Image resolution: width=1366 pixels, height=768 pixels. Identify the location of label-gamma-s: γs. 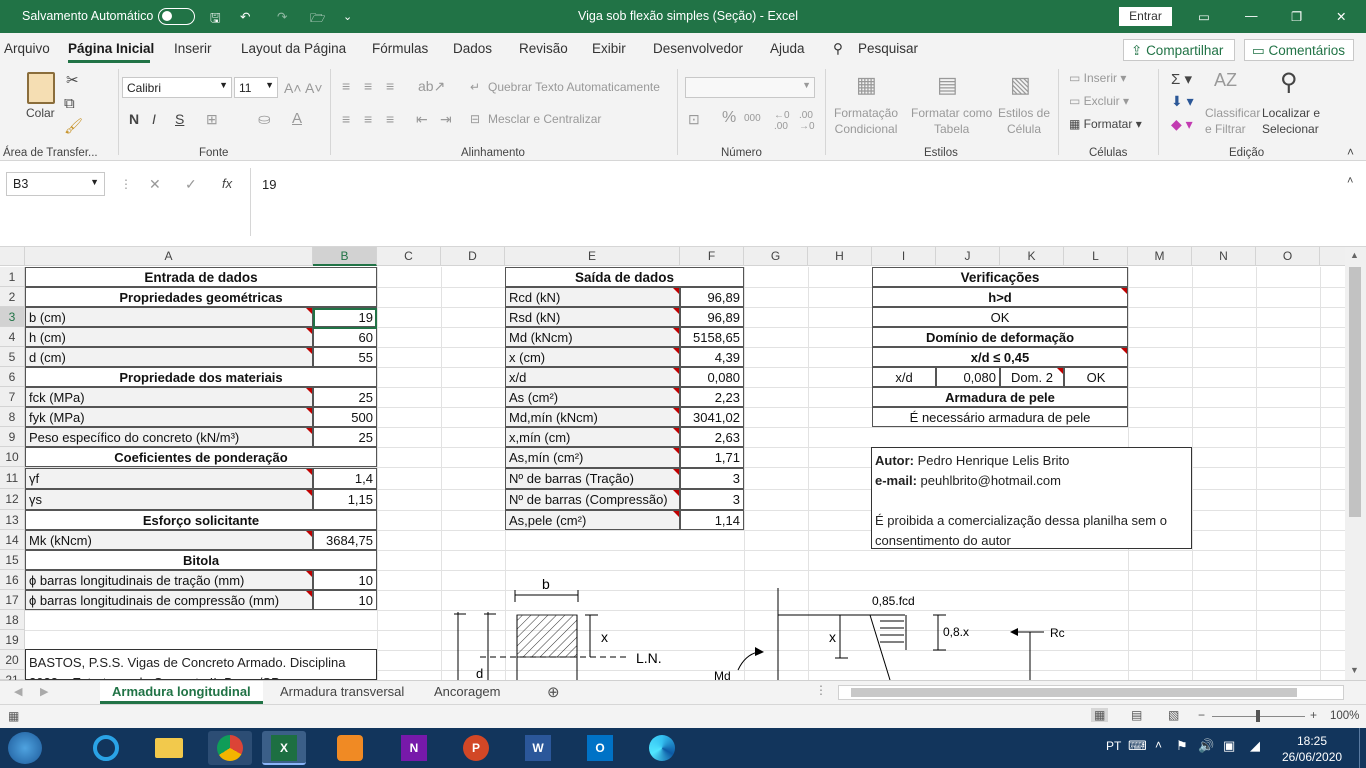
(169, 499).